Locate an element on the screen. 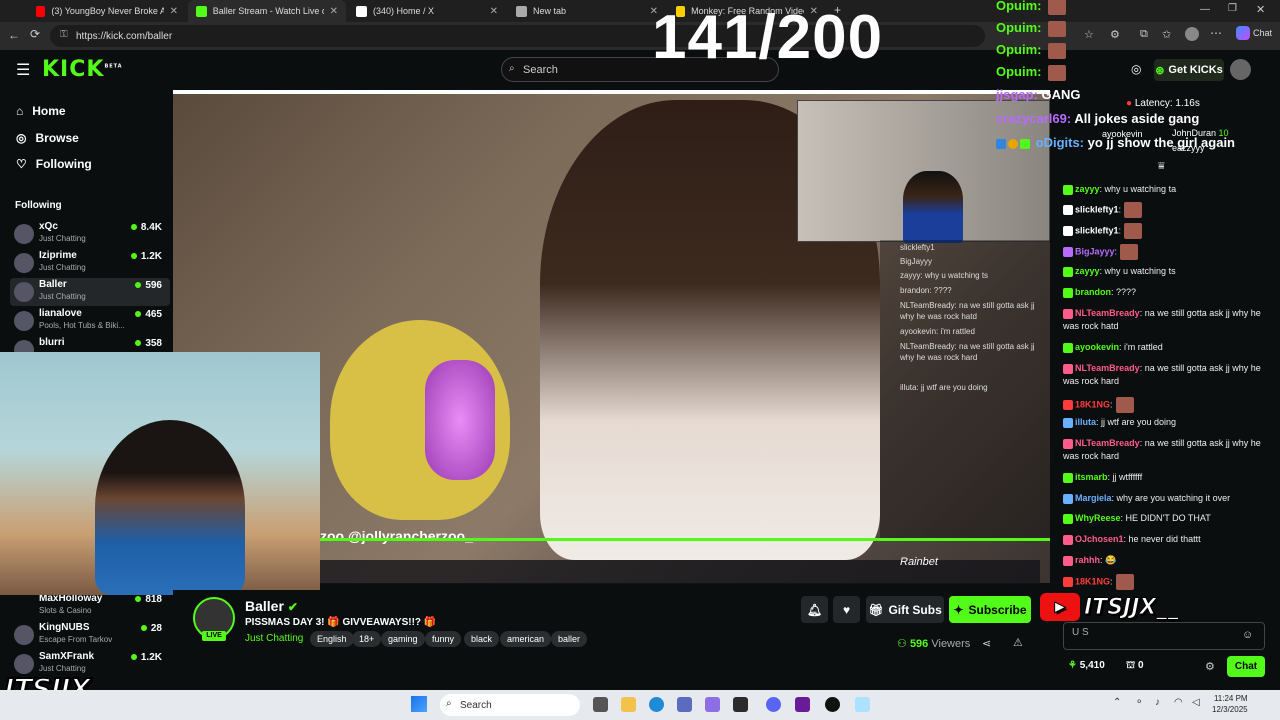 This screenshot has height=720, width=1280. chat-message: zayyy: why u watching ta is located at coordinates (1119, 189).